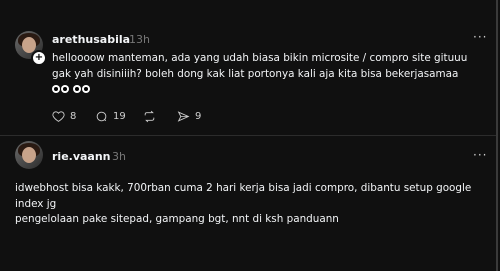 This screenshot has width=500, height=271. Describe the element at coordinates (139, 39) in the screenshot. I see `timestamp: 13h` at that location.